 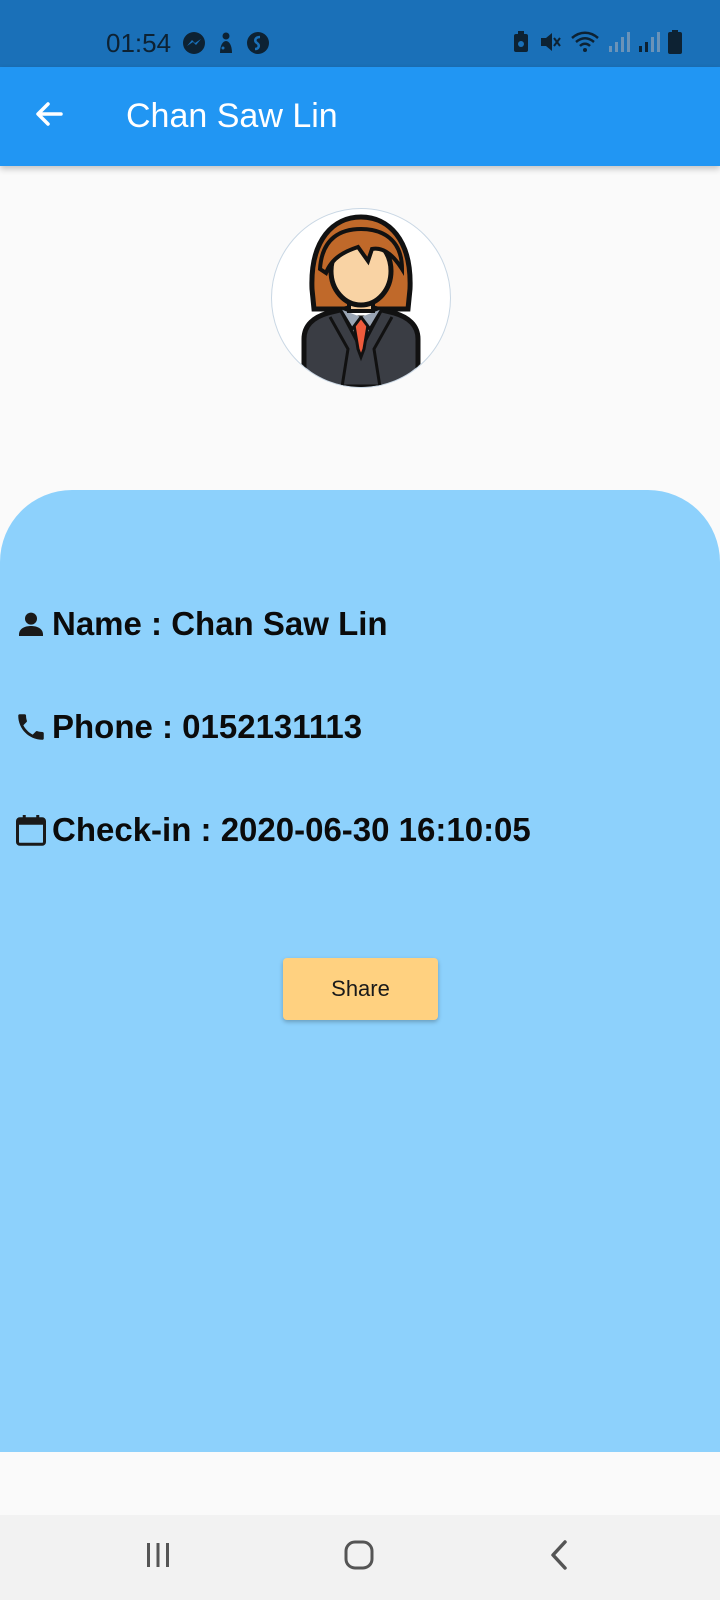 I want to click on battery-saver-icon, so click(x=521, y=44).